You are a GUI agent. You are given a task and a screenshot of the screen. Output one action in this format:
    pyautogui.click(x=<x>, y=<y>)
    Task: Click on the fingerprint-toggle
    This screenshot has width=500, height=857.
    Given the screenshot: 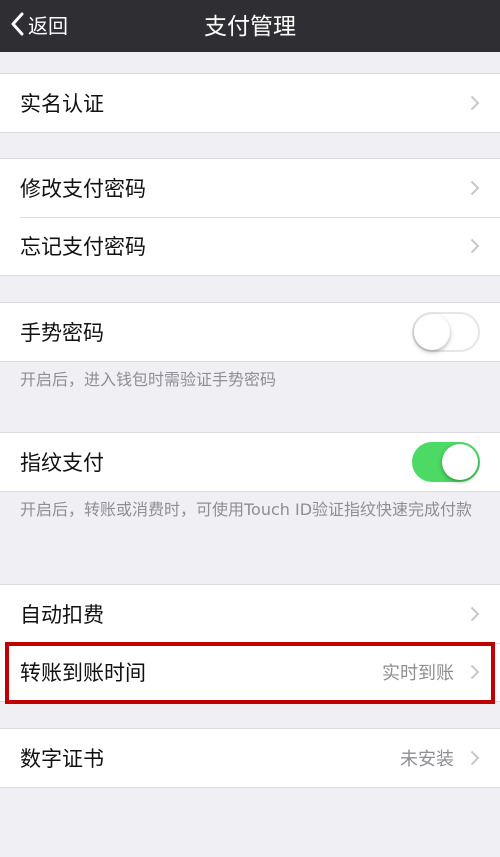 What is the action you would take?
    pyautogui.click(x=446, y=462)
    